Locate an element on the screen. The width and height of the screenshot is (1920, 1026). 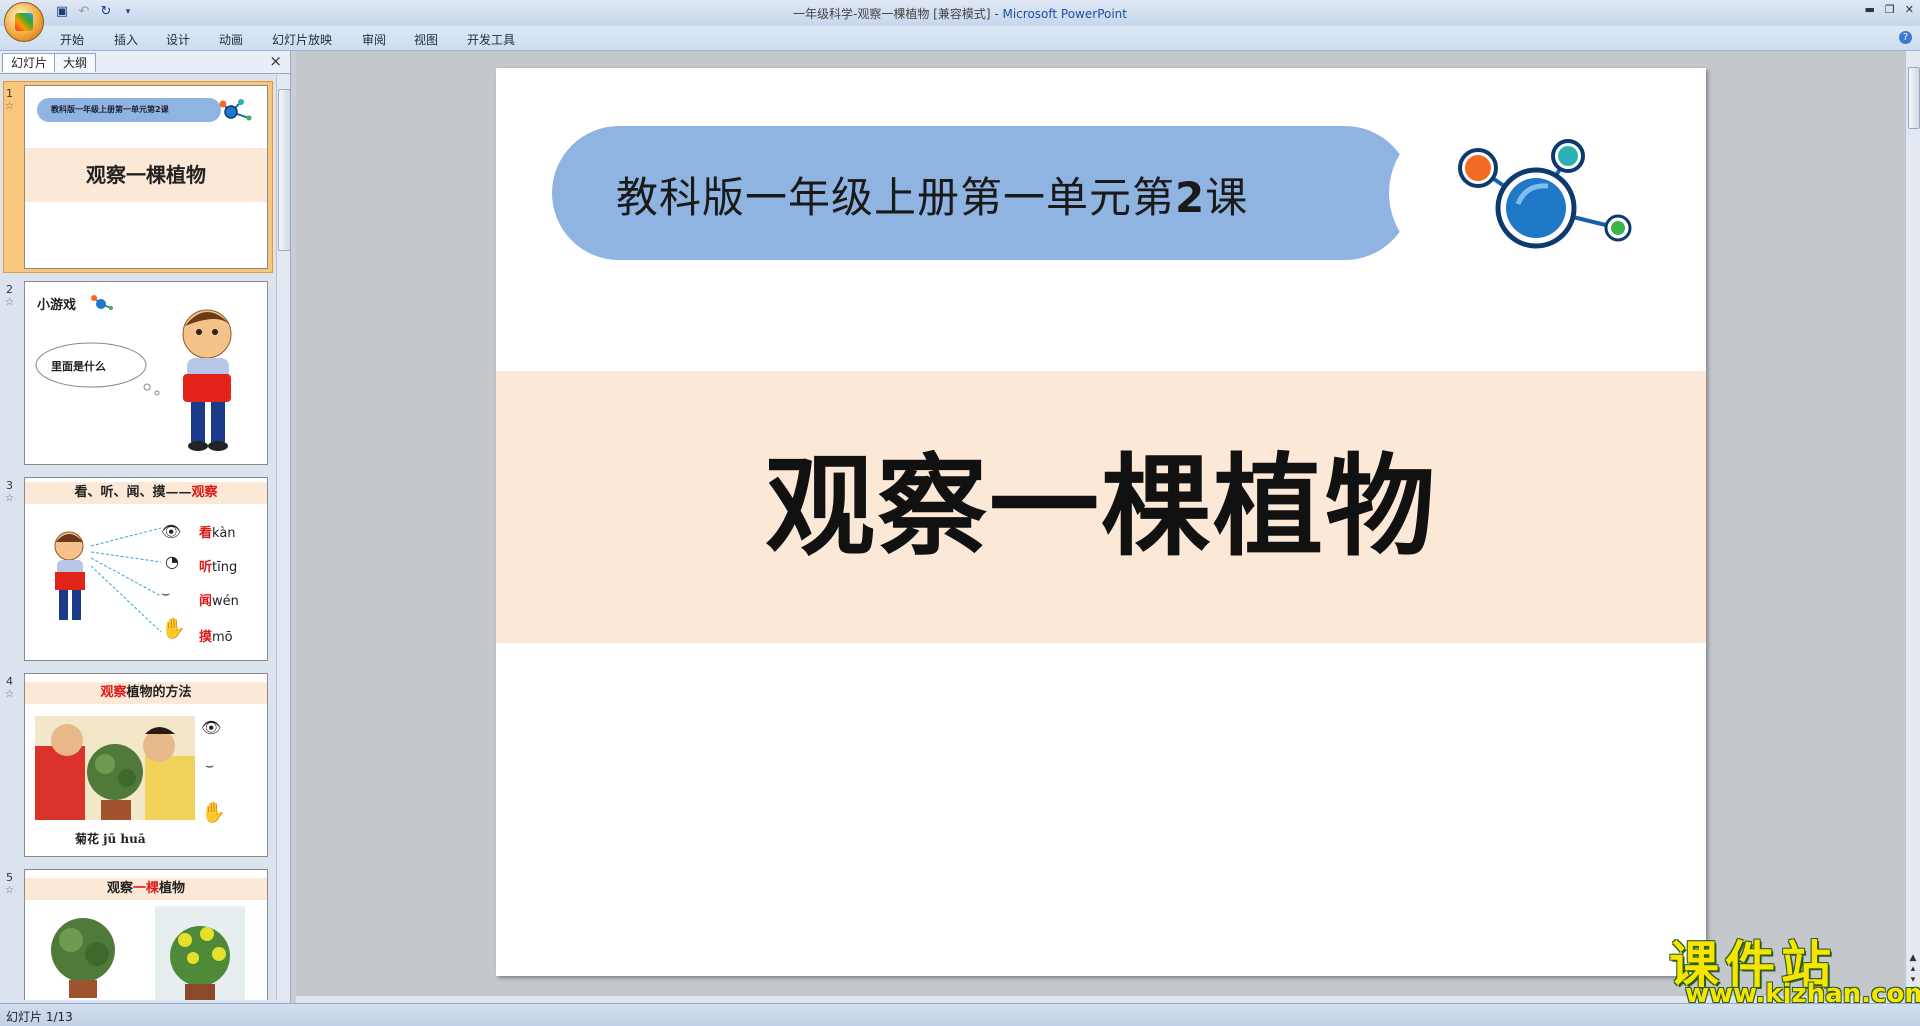
editor-scrollbar: ▲ ▴ ▾ ▼ is located at coordinates (1912, 527).